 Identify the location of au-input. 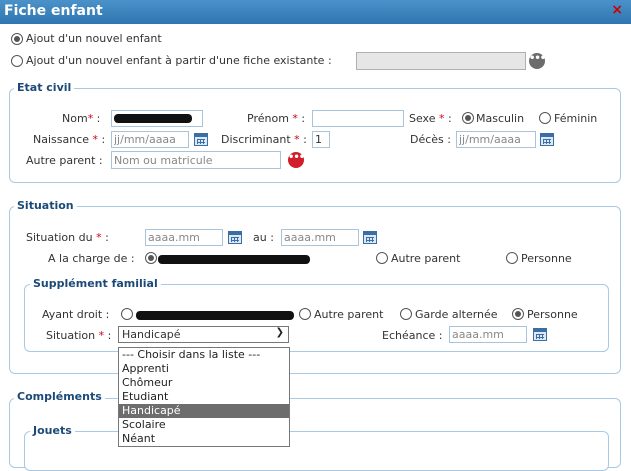
(320, 237).